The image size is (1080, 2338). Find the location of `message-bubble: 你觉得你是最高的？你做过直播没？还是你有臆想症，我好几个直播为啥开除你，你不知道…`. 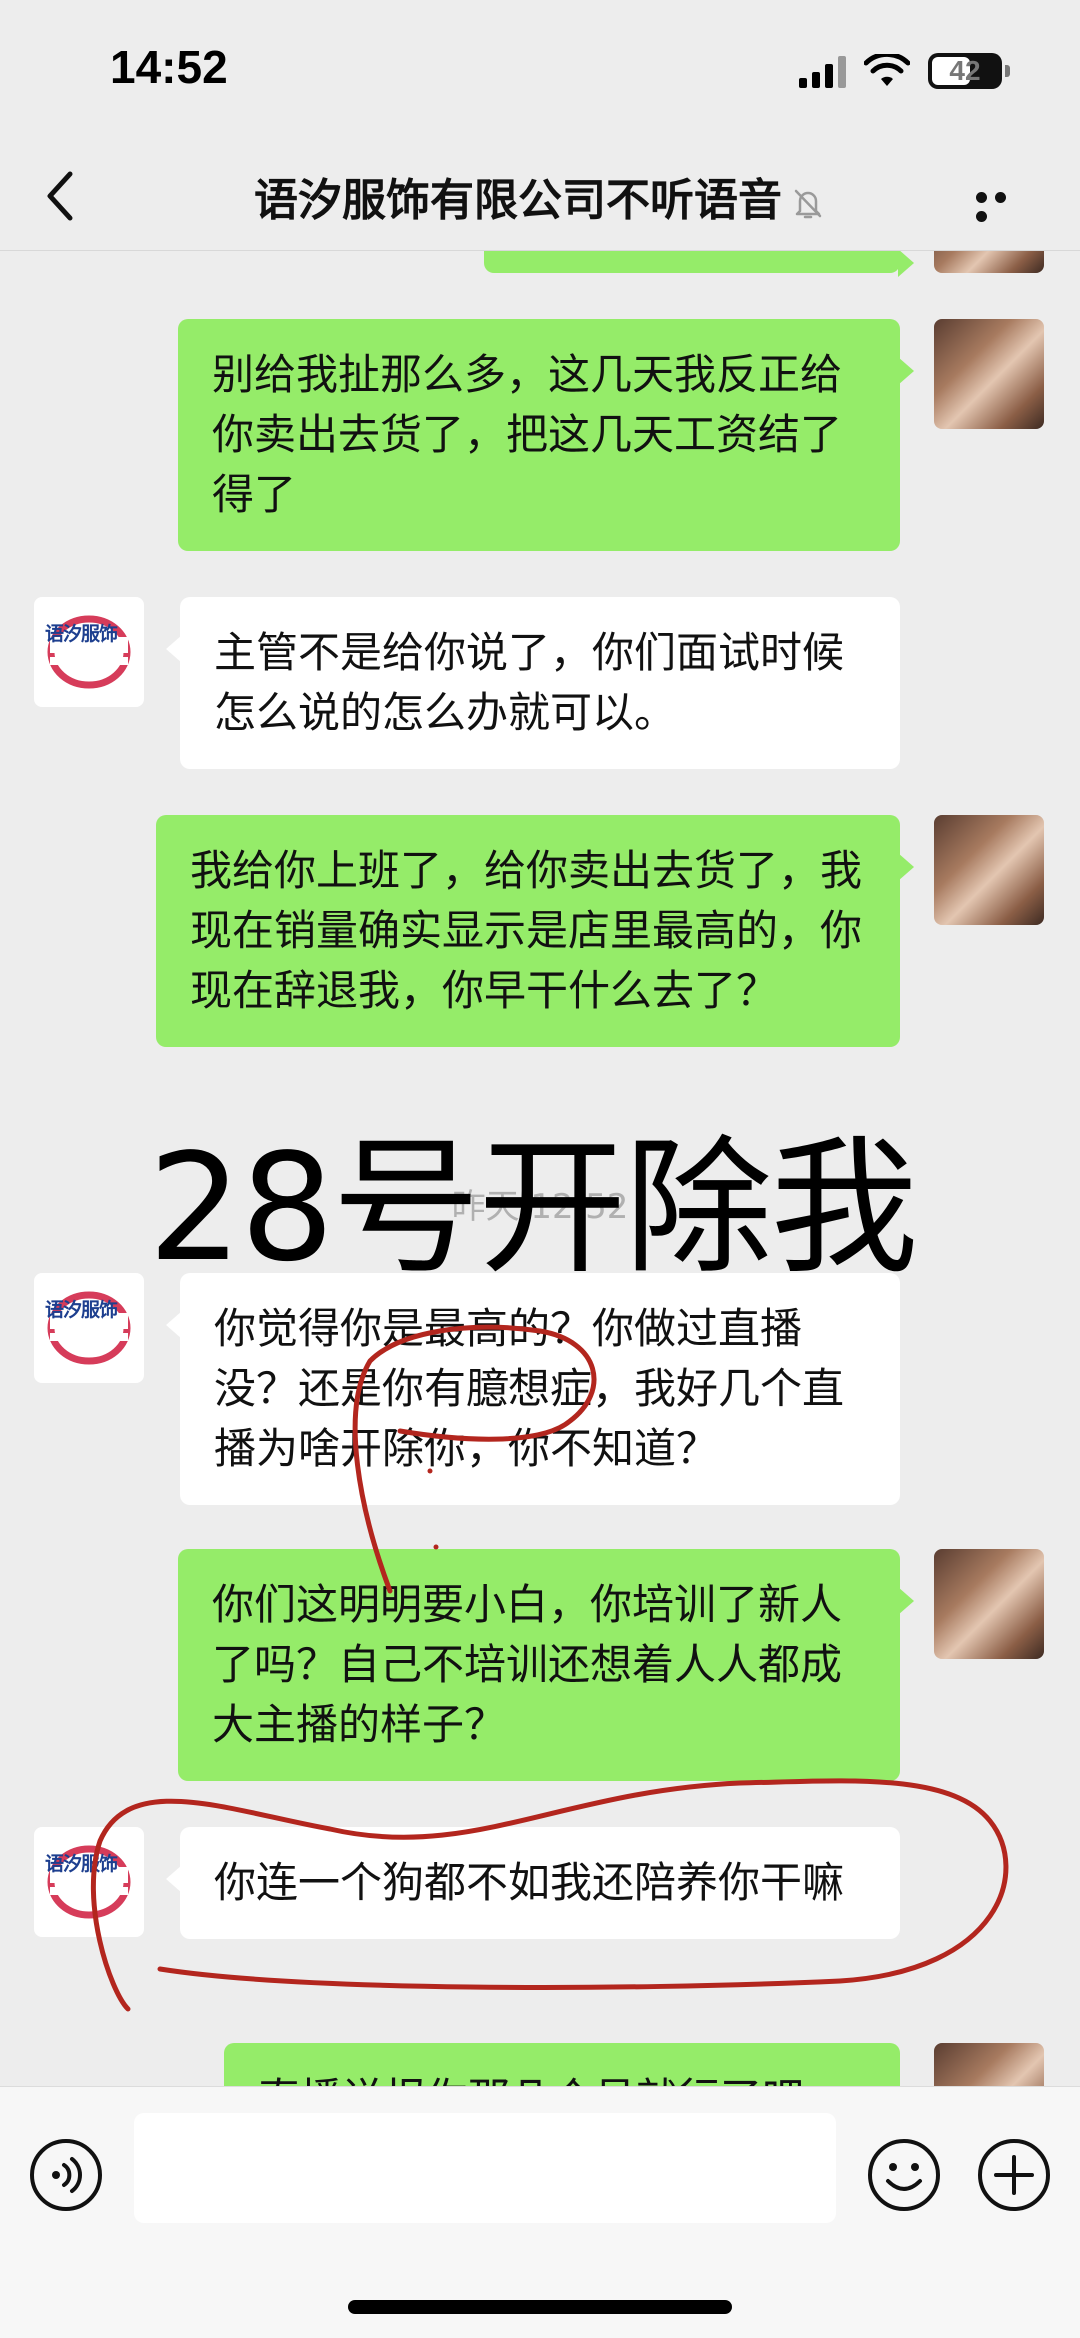

message-bubble: 你觉得你是最高的？你做过直播没？还是你有臆想症，我好几个直播为啥开除你，你不知道… is located at coordinates (533, 1389).